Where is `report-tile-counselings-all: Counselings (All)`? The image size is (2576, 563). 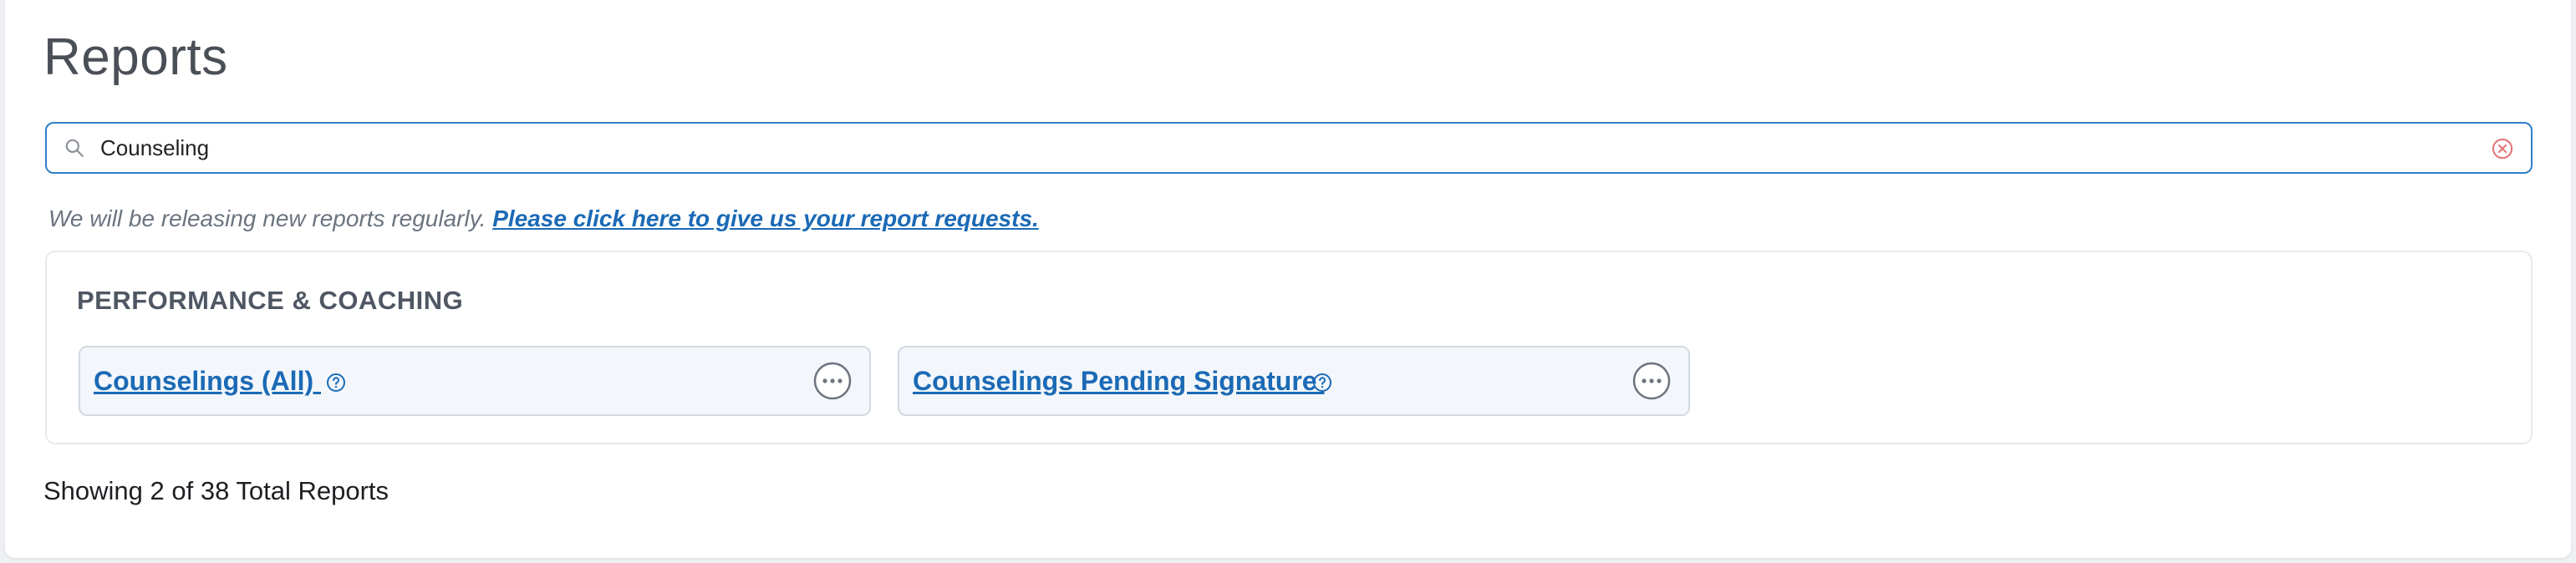 report-tile-counselings-all: Counselings (All) is located at coordinates (475, 381).